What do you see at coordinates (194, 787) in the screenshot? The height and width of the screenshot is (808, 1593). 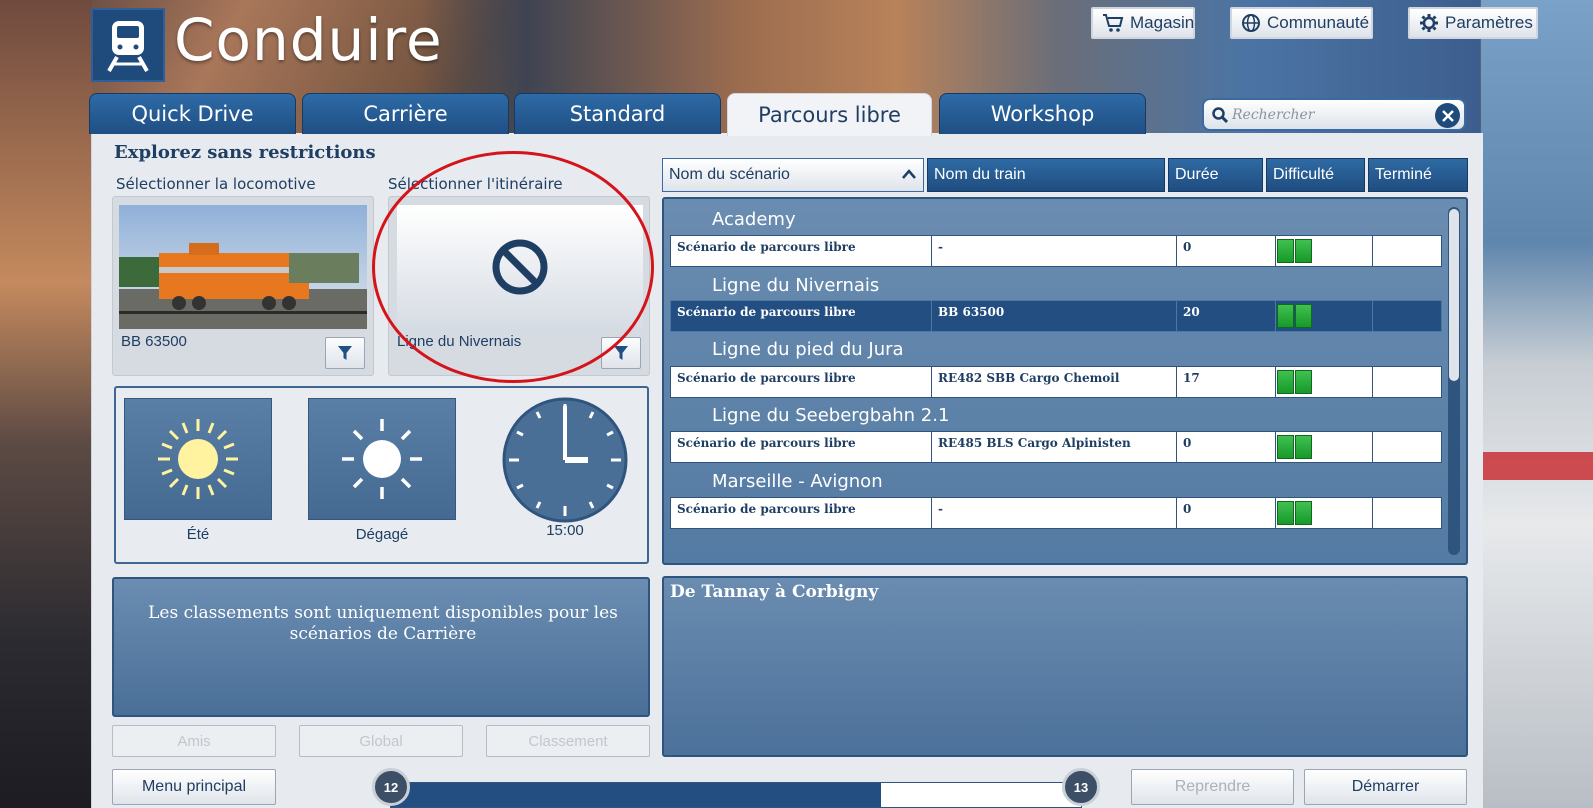 I see `main-menu-button: Menu principal` at bounding box center [194, 787].